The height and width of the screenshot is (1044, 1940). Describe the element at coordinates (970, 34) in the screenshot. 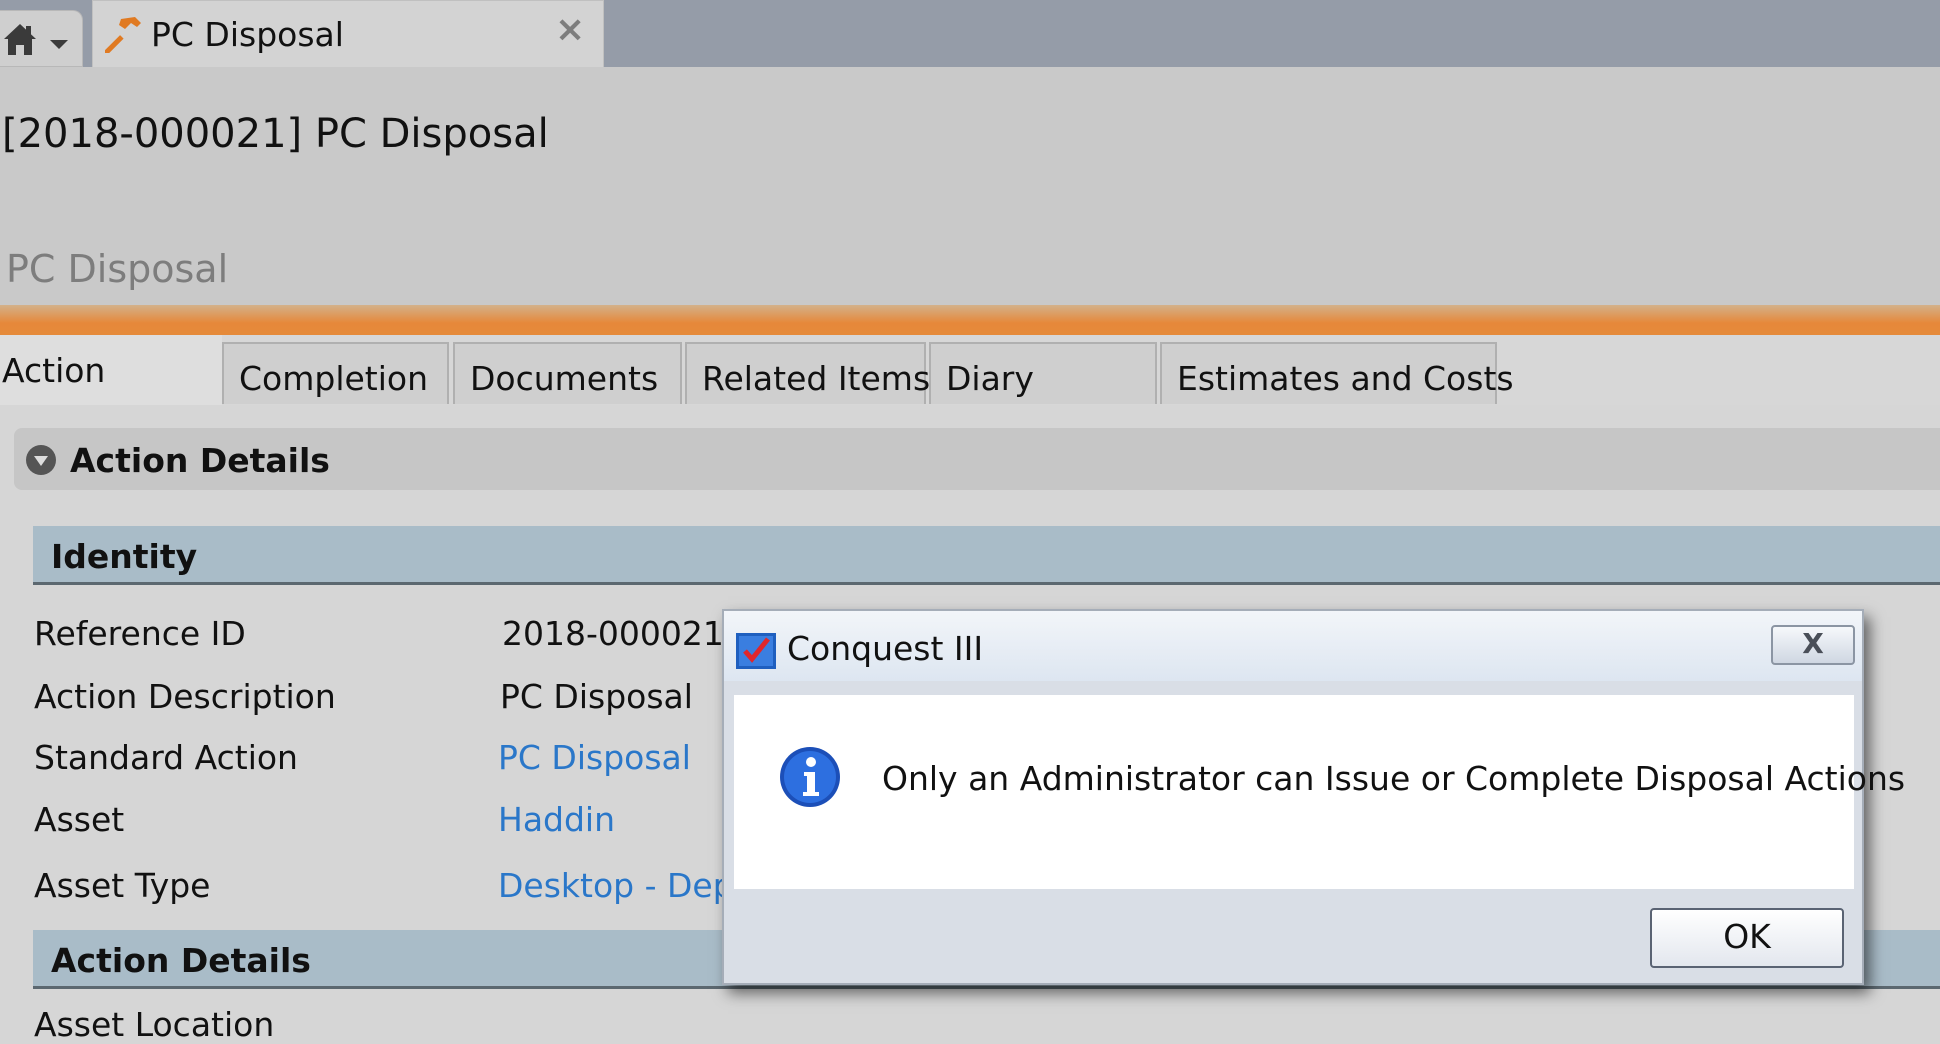

I see `document-tab-strip: PC Disposal ×` at that location.